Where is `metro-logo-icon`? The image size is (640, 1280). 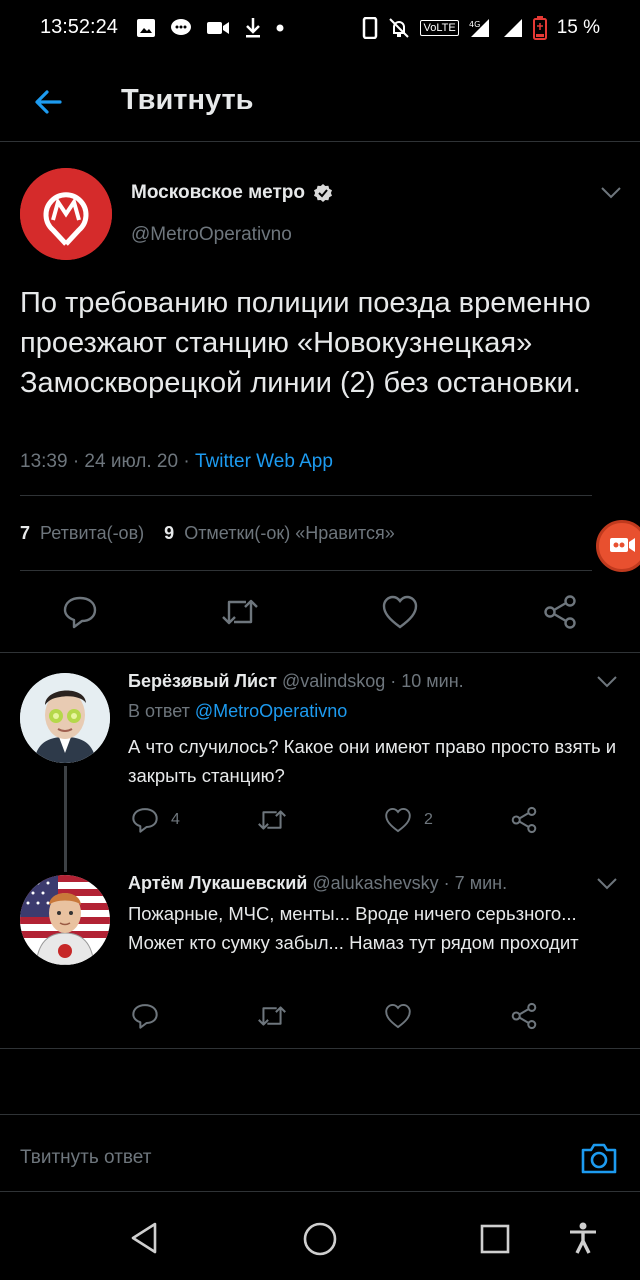 metro-logo-icon is located at coordinates (66, 214).